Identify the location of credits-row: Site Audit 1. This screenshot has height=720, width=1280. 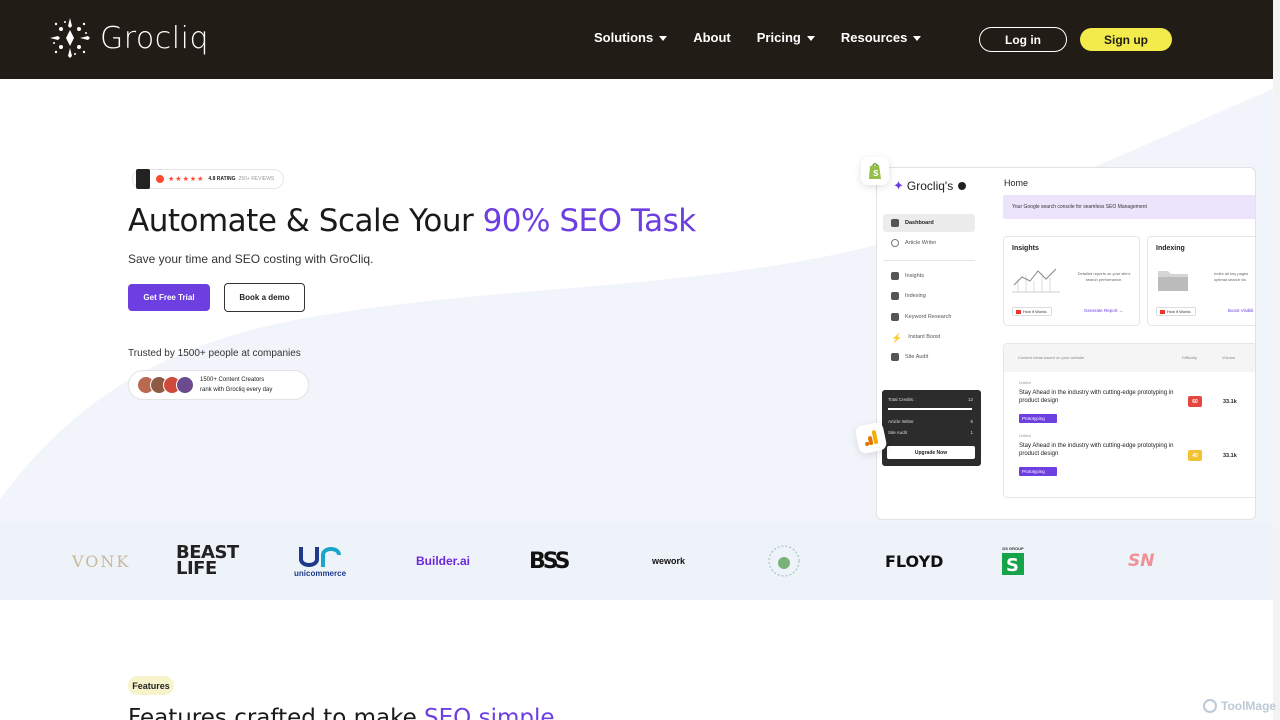
(930, 432).